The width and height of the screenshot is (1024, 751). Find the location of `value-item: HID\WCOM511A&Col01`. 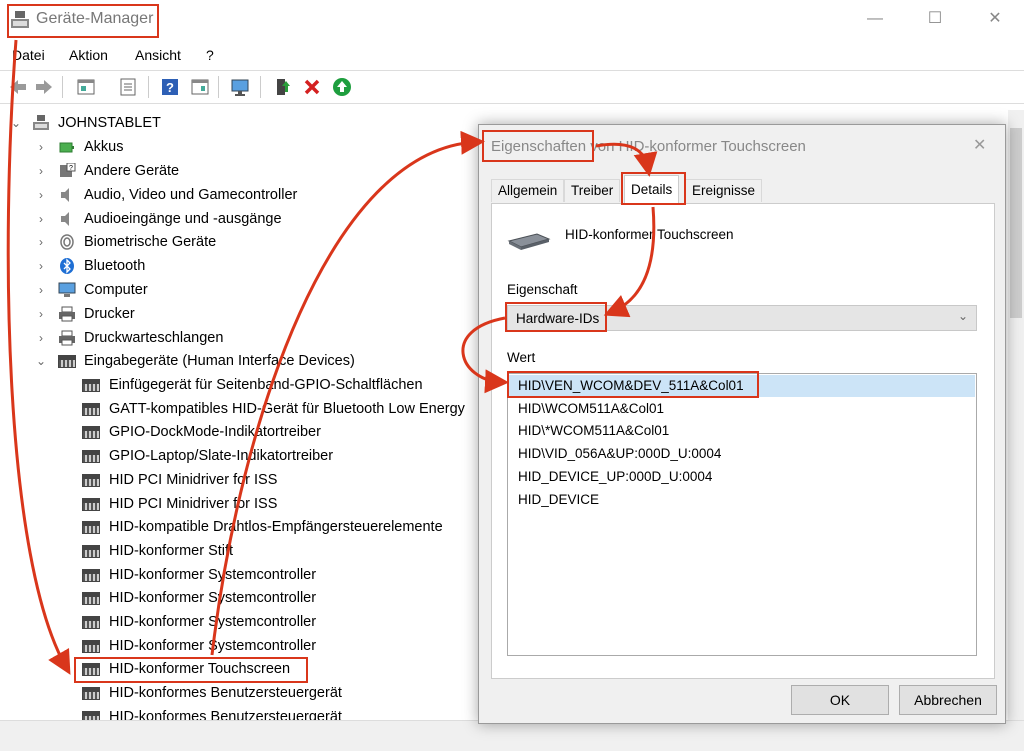

value-item: HID\WCOM511A&Col01 is located at coordinates (591, 409).